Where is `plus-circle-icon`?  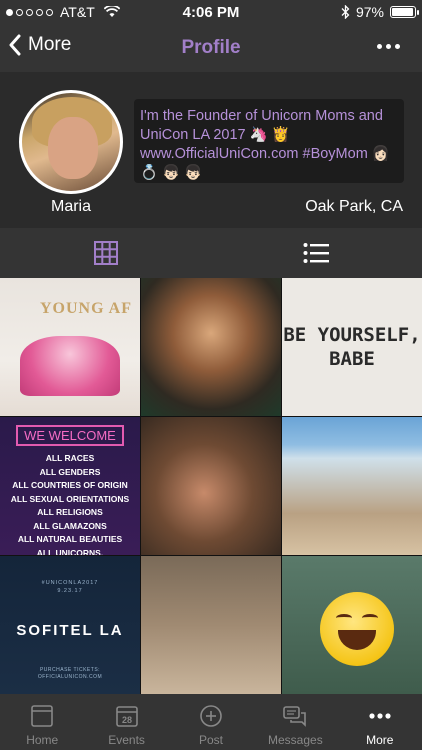 plus-circle-icon is located at coordinates (211, 716).